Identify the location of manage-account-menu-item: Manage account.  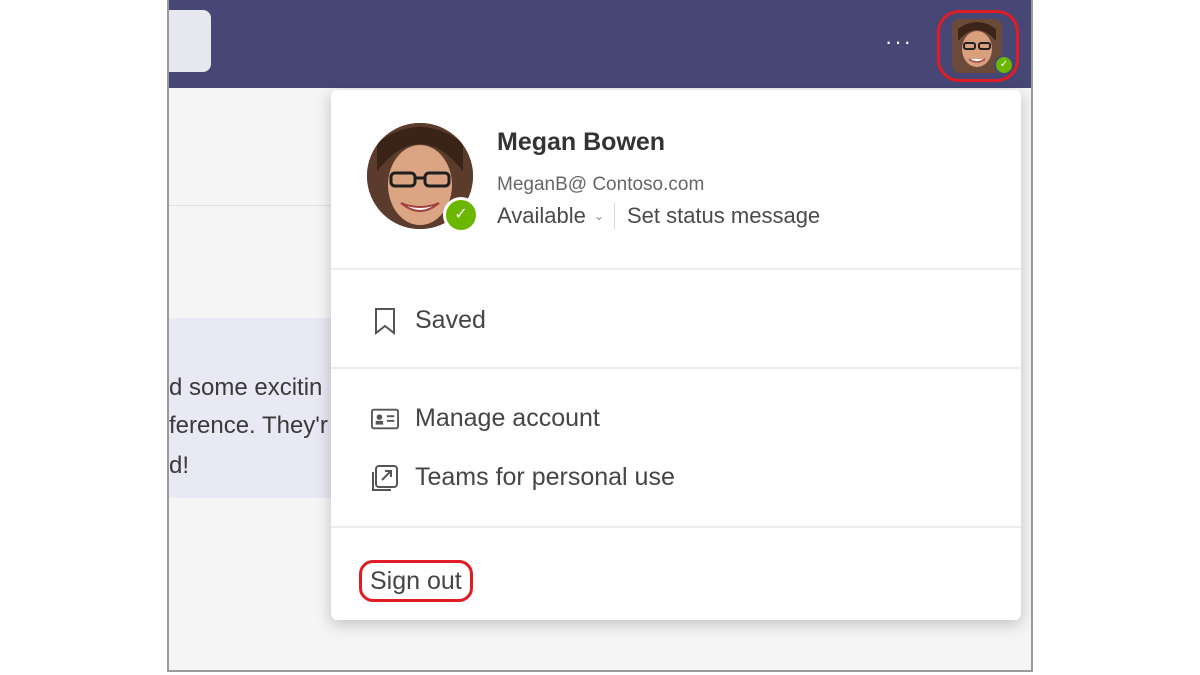
(485, 418).